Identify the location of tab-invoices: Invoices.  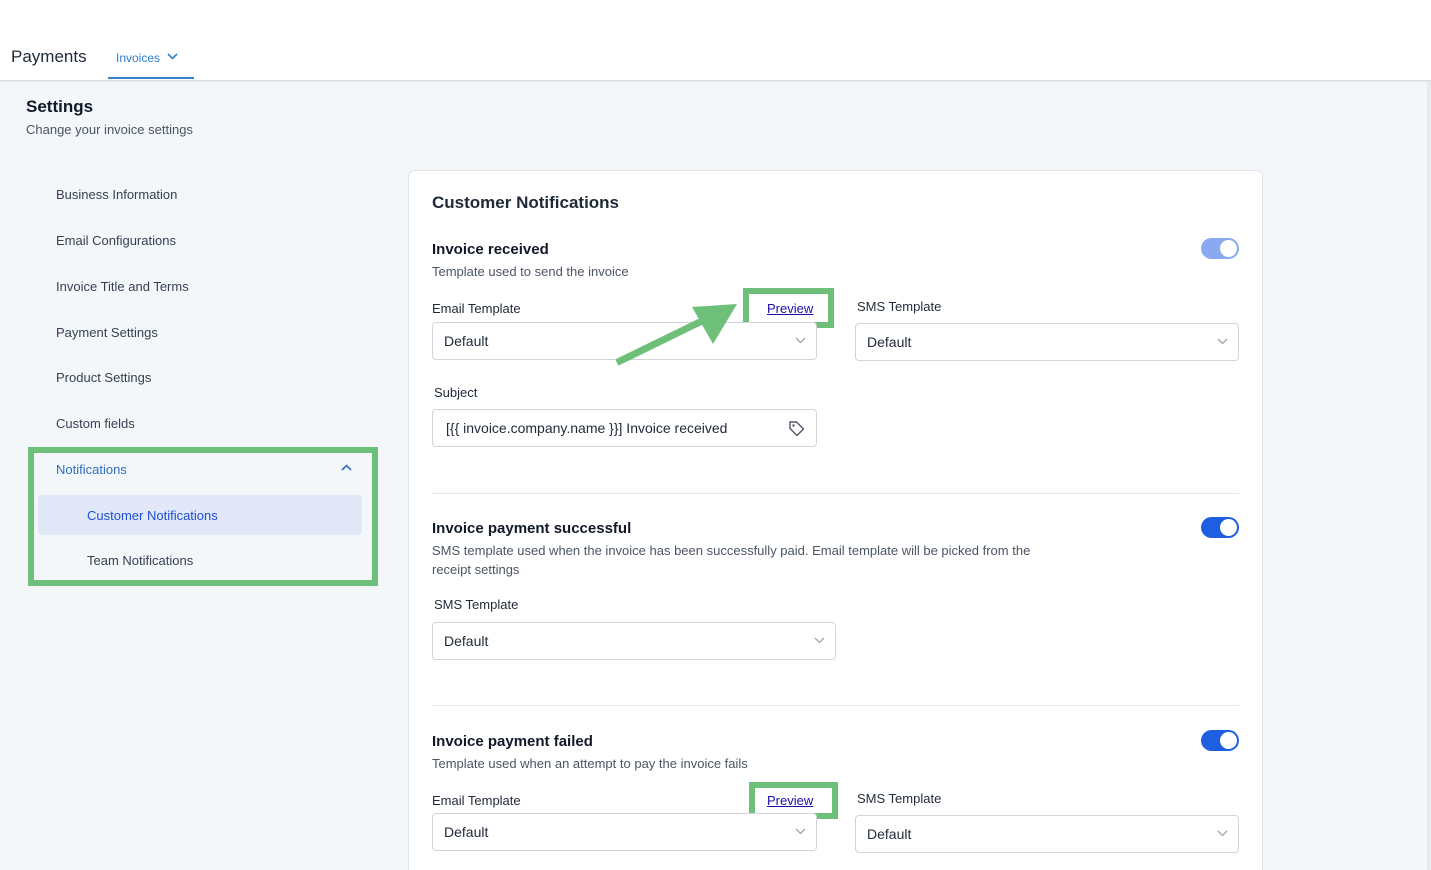
(151, 64).